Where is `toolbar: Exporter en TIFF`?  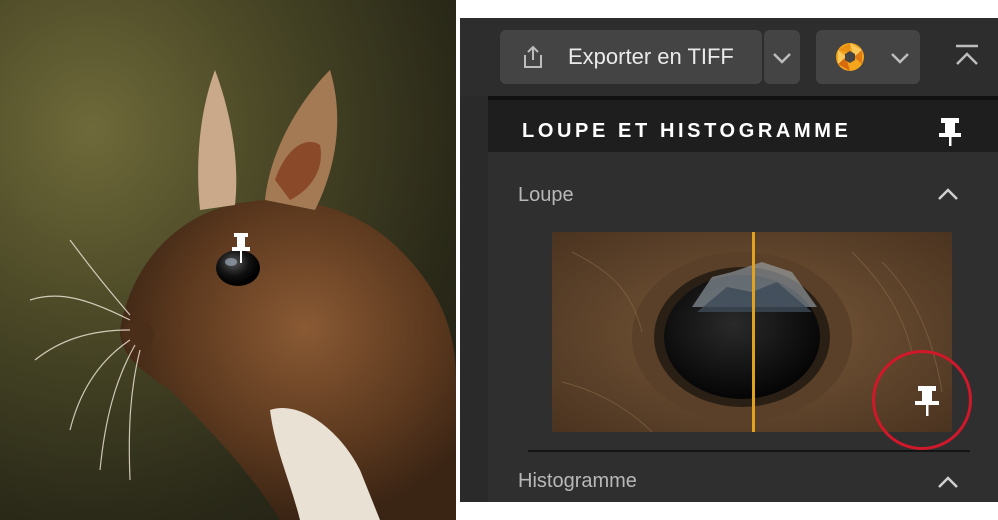 toolbar: Exporter en TIFF is located at coordinates (729, 57).